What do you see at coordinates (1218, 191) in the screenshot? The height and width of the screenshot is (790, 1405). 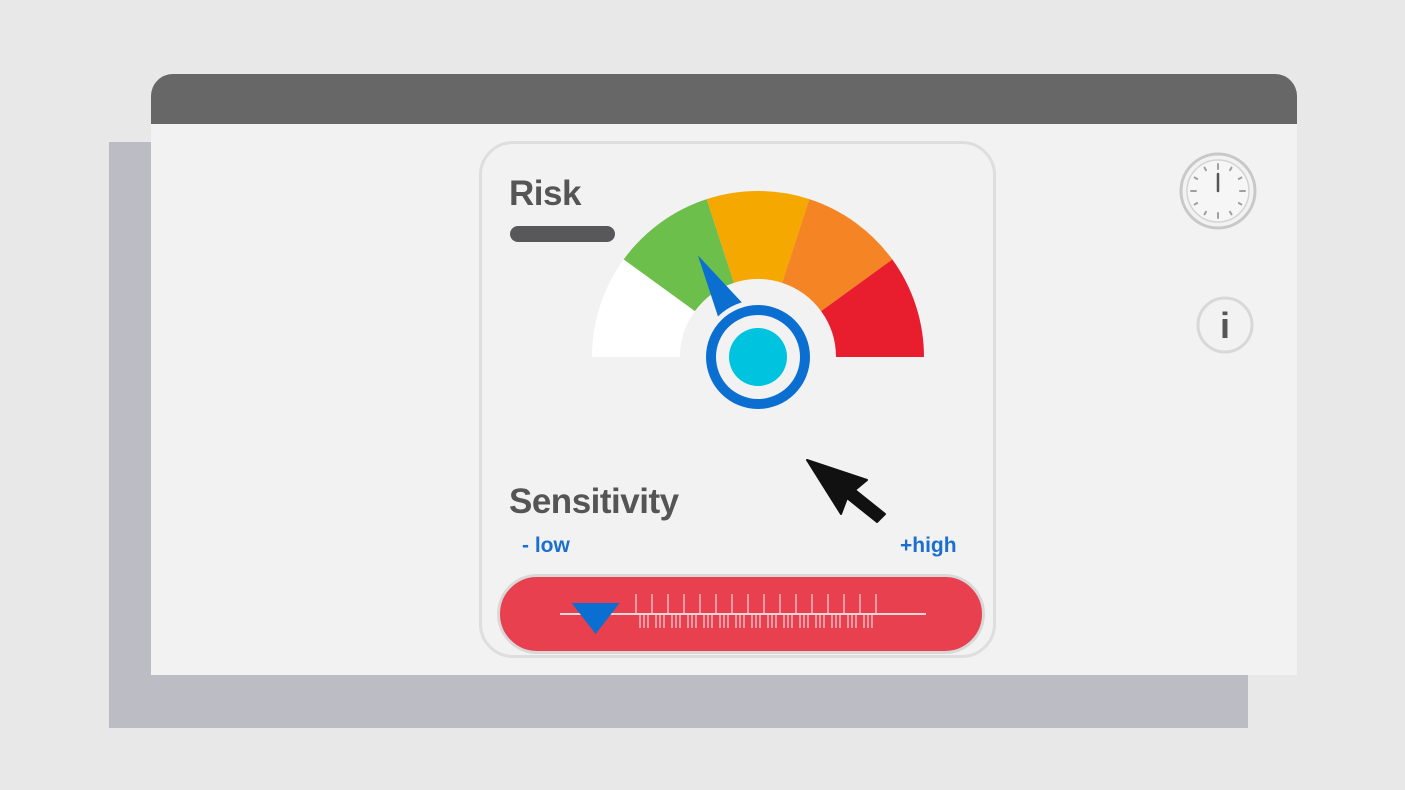 I see `clock-icon` at bounding box center [1218, 191].